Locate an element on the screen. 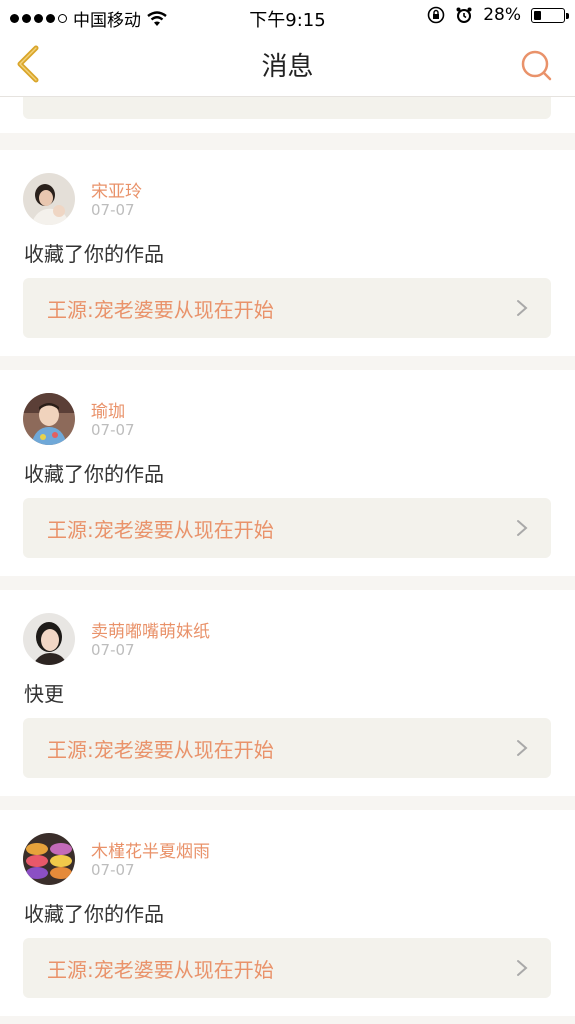  message-text: 快更 is located at coordinates (44, 694).